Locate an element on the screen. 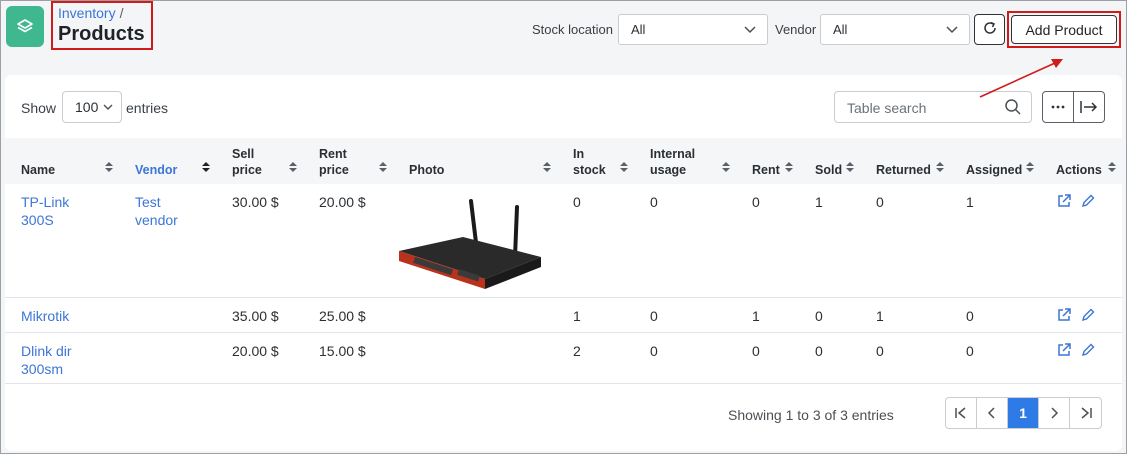  table-tools is located at coordinates (1073, 107).